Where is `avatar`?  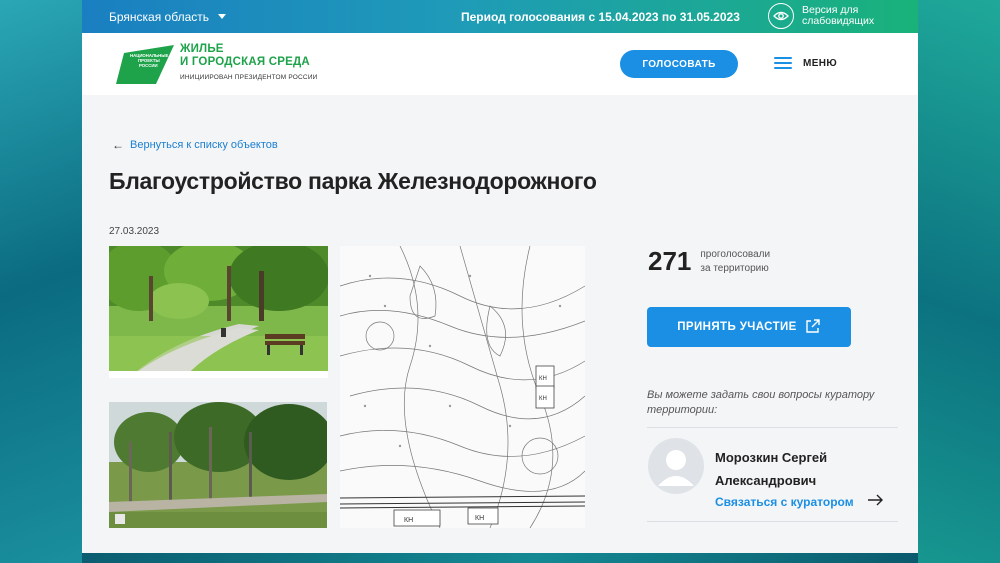
avatar is located at coordinates (676, 466).